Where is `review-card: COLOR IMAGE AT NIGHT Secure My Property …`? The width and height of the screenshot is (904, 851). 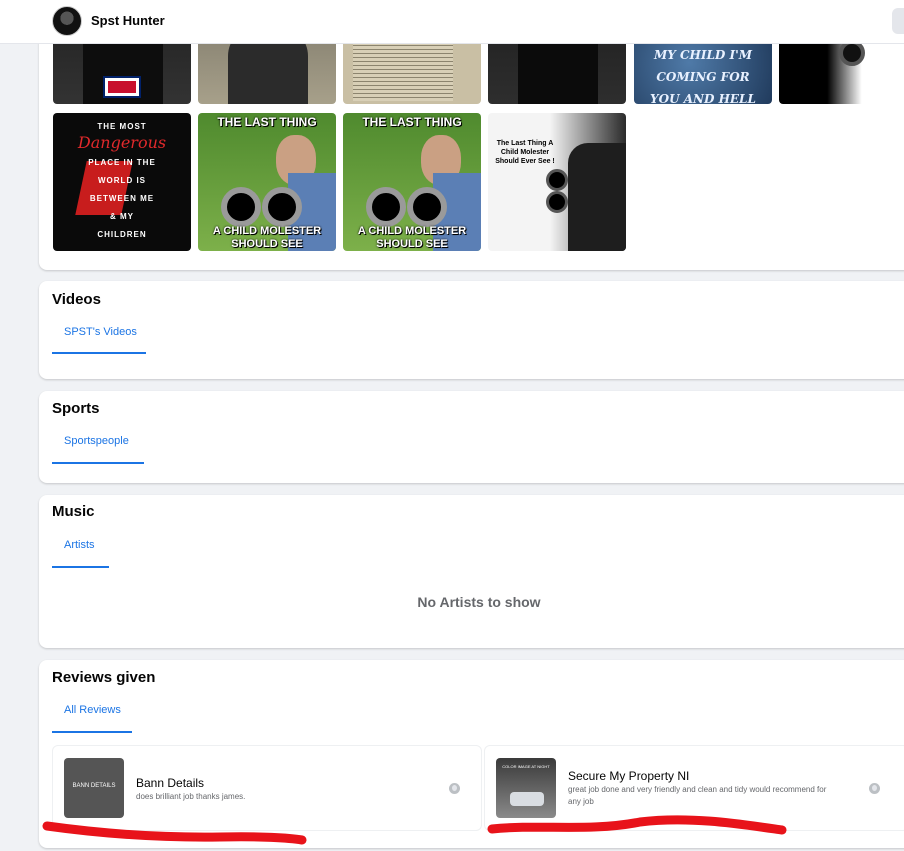
review-card: COLOR IMAGE AT NIGHT Secure My Property … is located at coordinates (694, 788).